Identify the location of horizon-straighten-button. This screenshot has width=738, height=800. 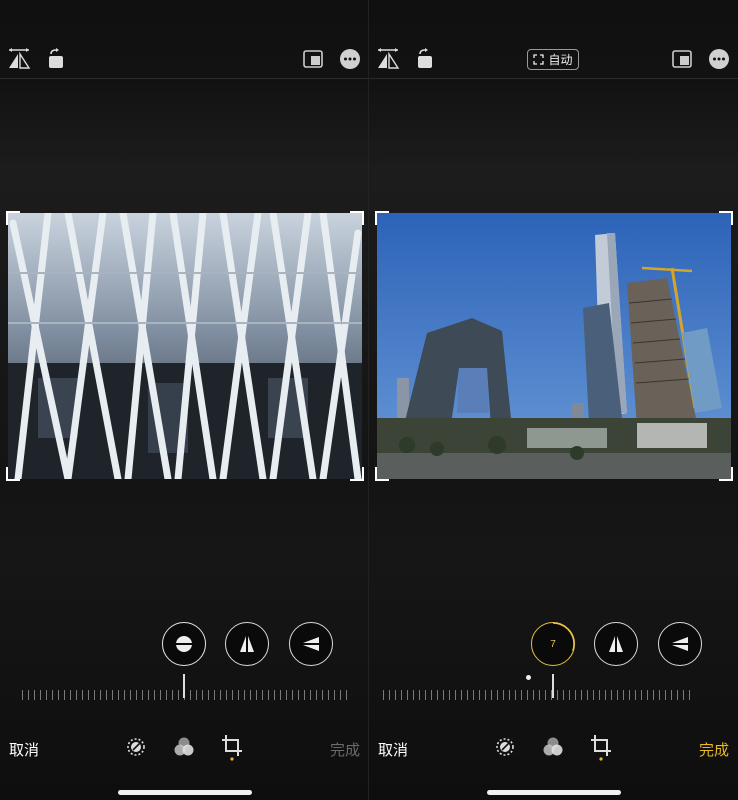
(184, 644).